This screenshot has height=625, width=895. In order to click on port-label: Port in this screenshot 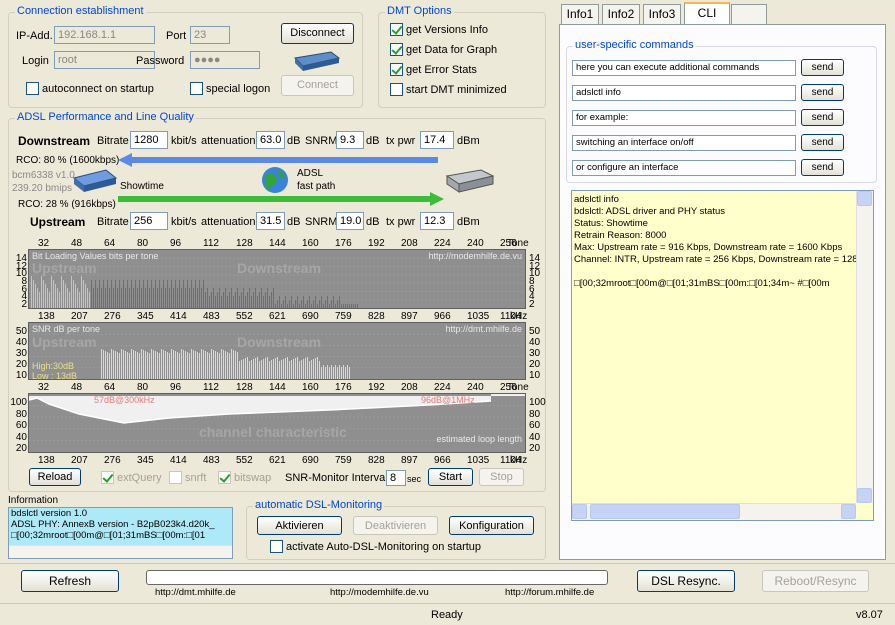, I will do `click(176, 36)`.